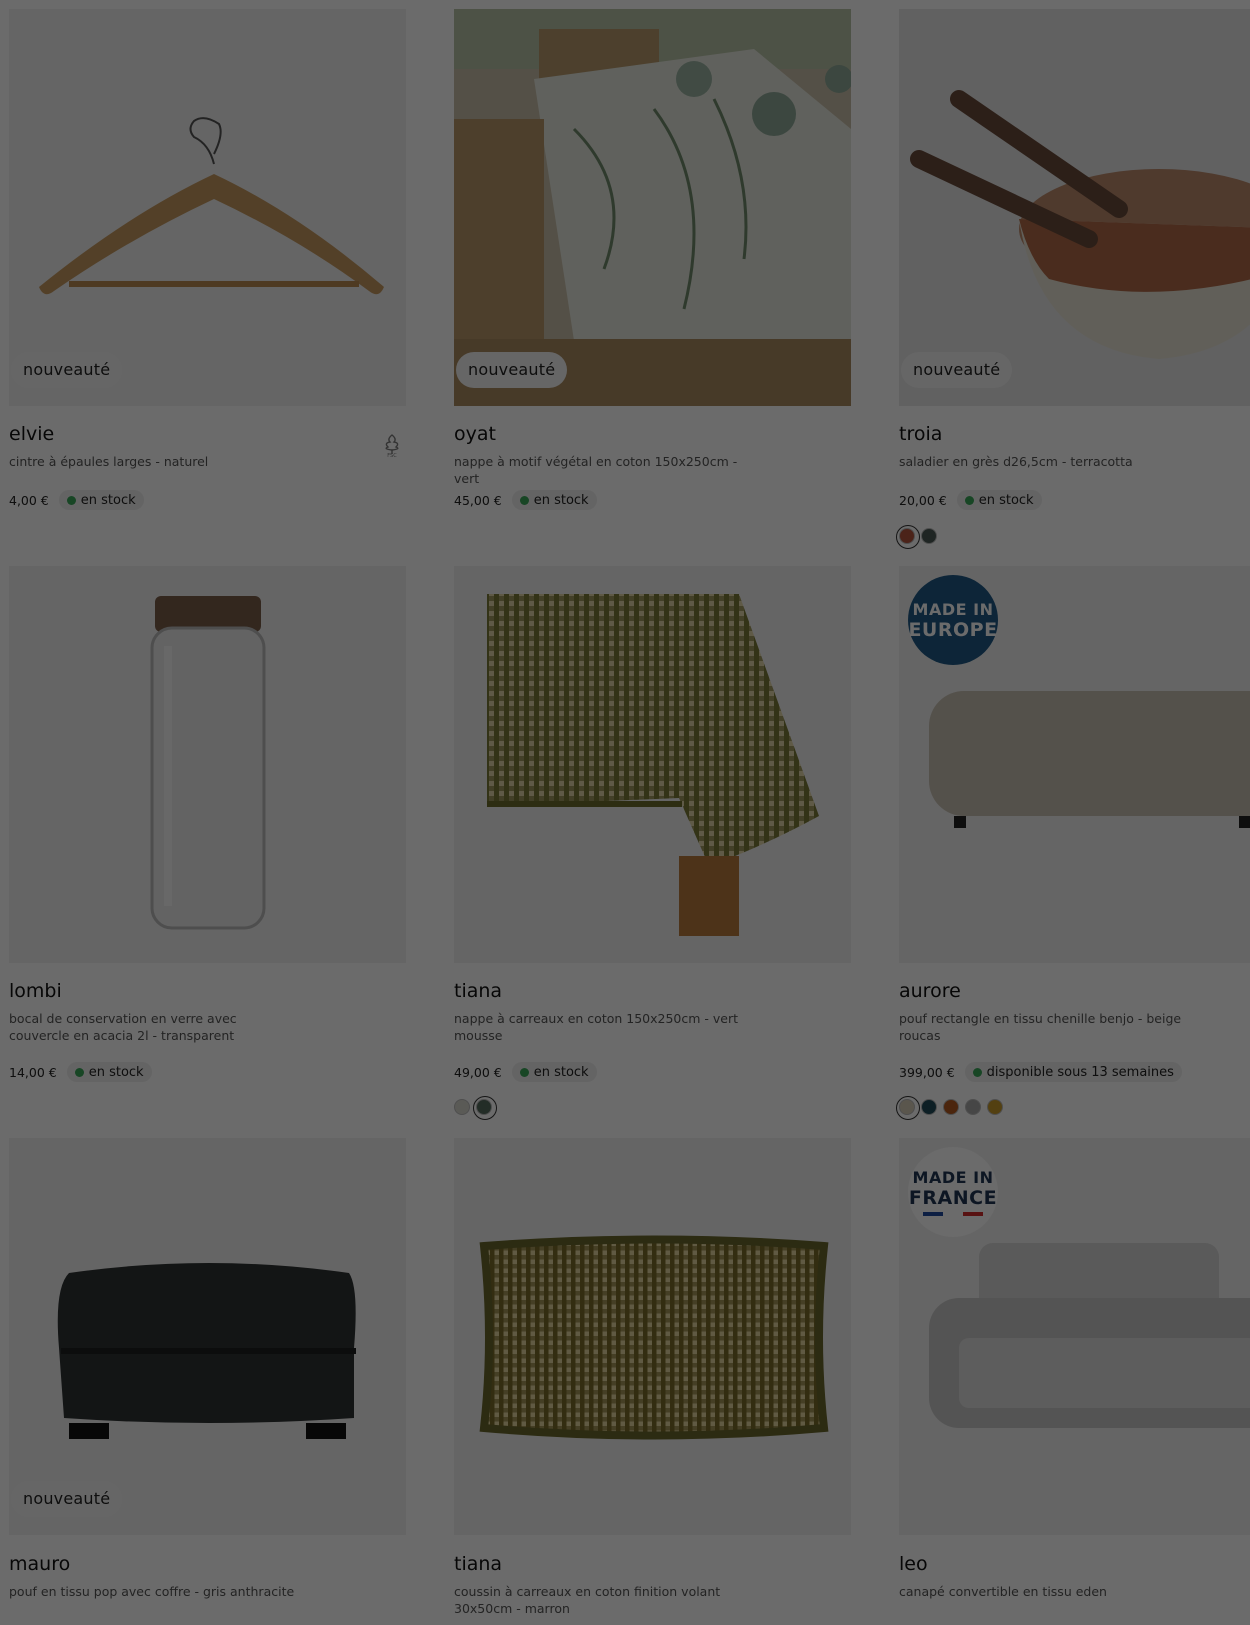  I want to click on product-name: elvie, so click(31, 434).